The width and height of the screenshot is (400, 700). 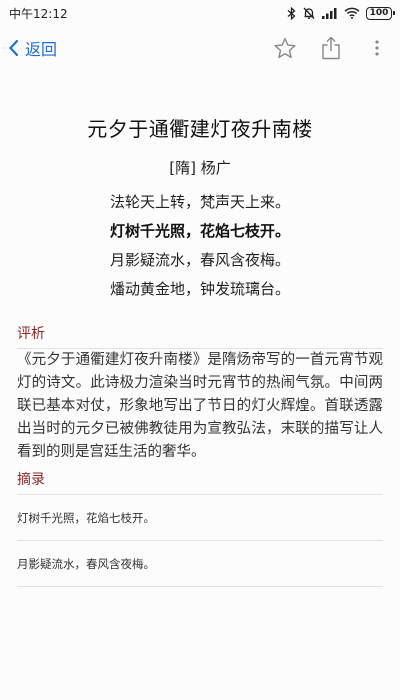 What do you see at coordinates (200, 564) in the screenshot?
I see `excerpt-item: 月影疑流水，春风含夜梅。` at bounding box center [200, 564].